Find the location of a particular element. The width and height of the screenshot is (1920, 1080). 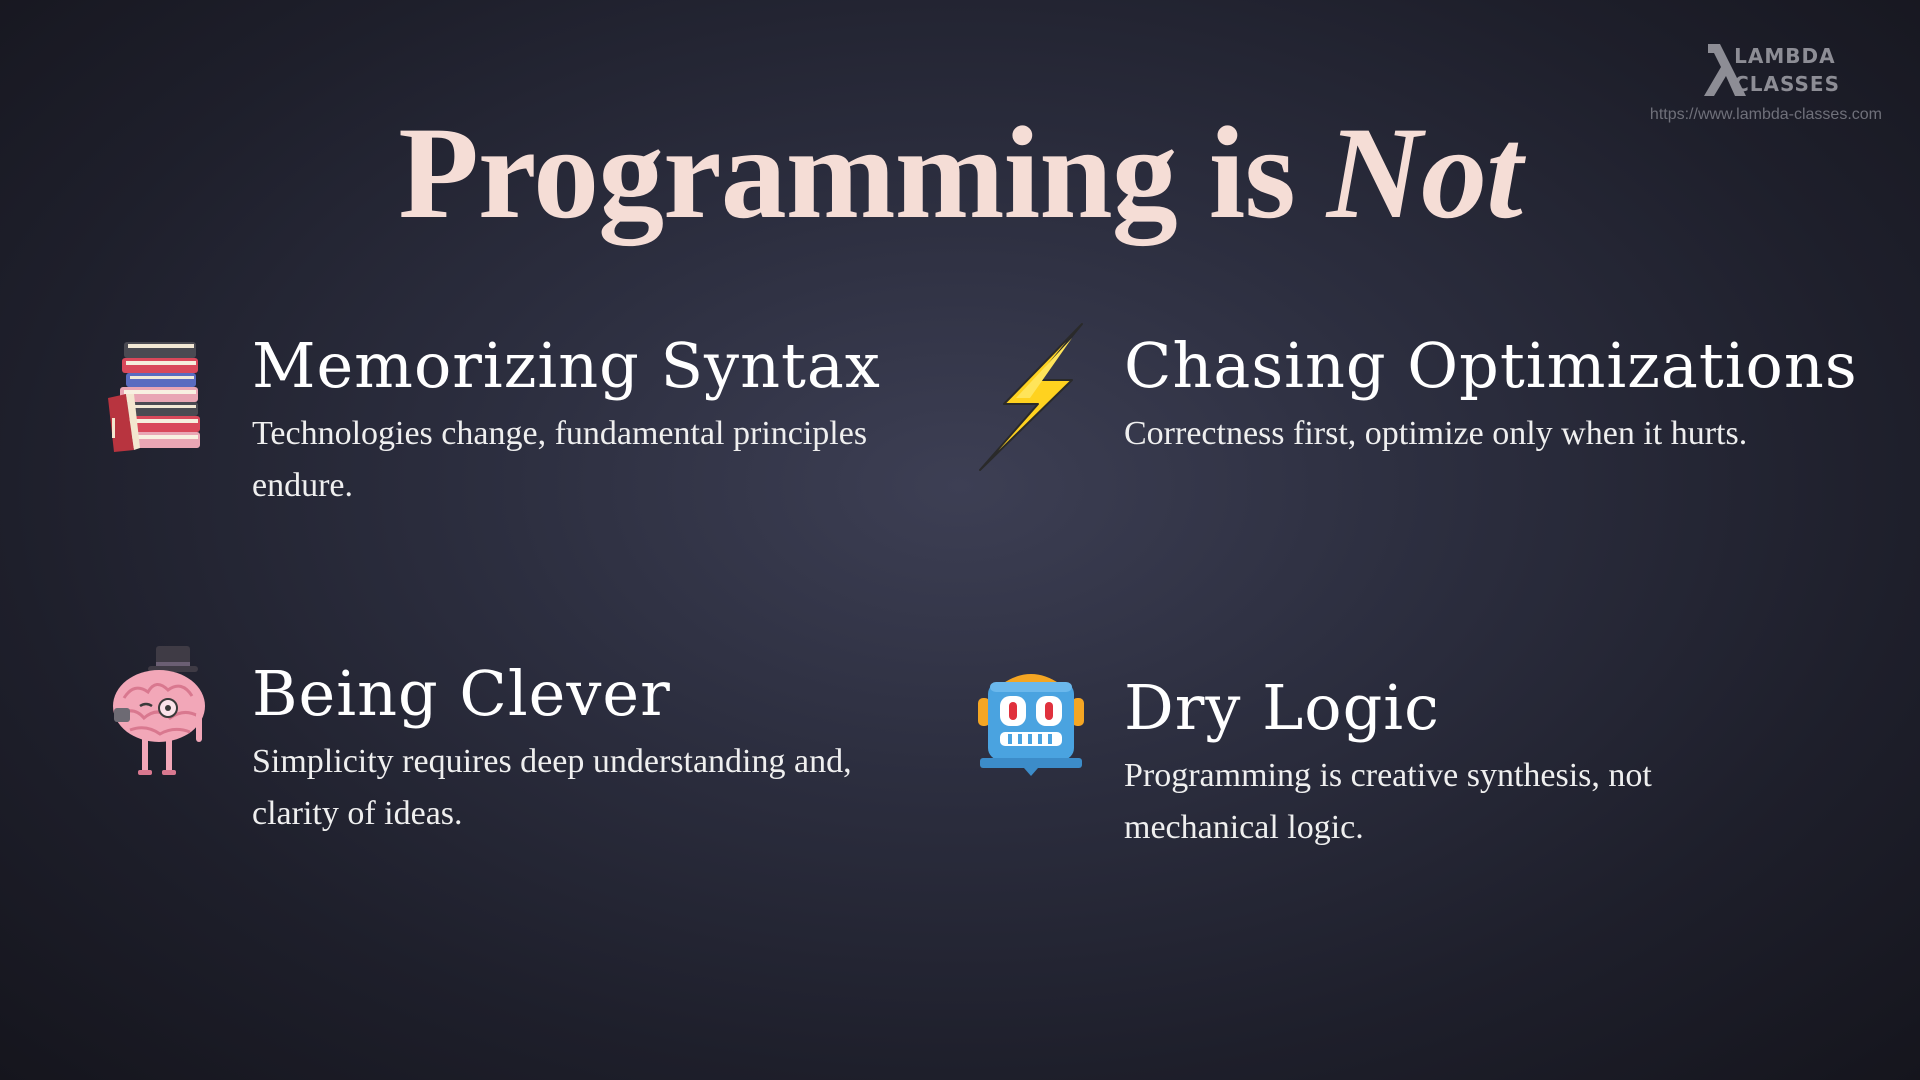

books-icon is located at coordinates (154, 397).